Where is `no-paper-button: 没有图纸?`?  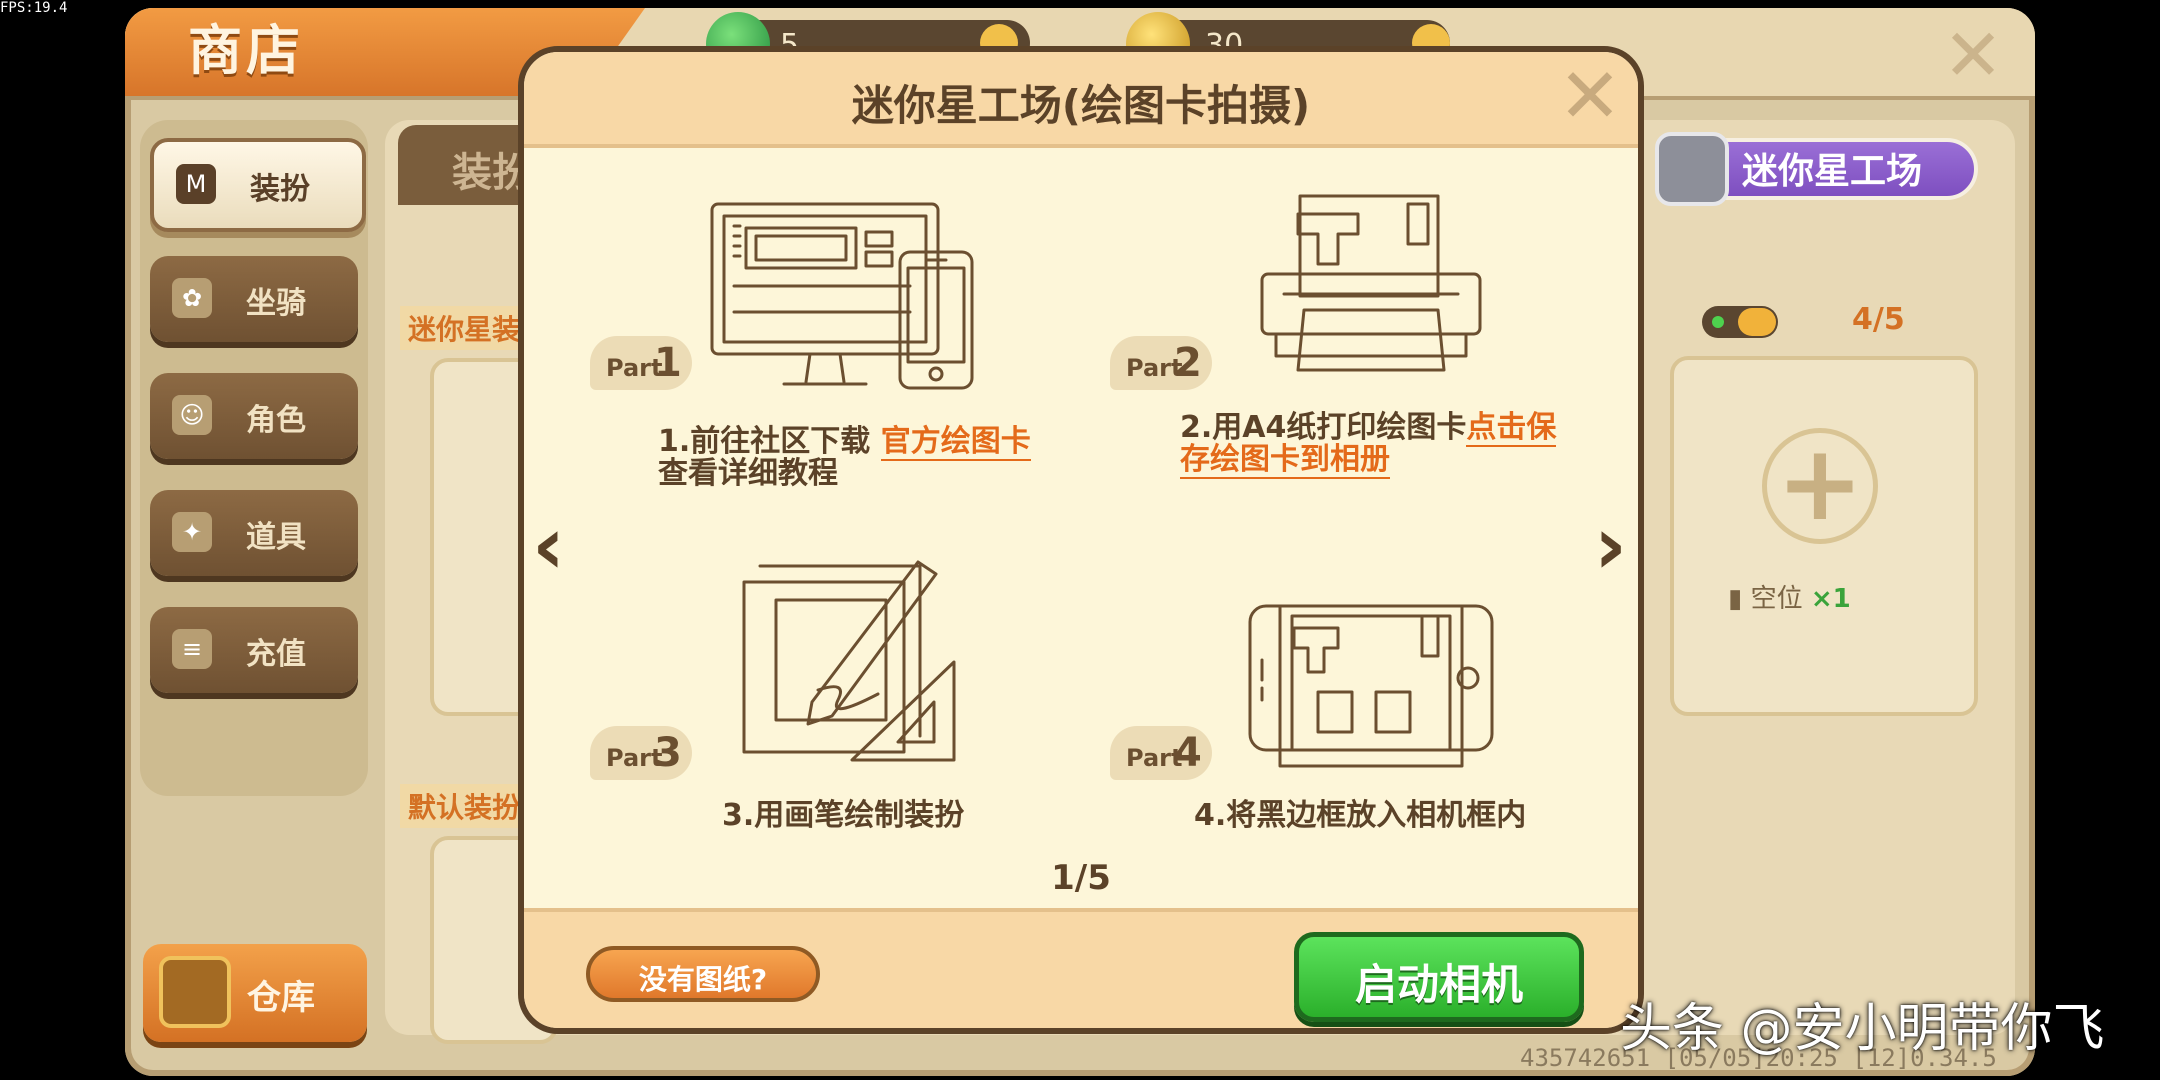 no-paper-button: 没有图纸? is located at coordinates (703, 974).